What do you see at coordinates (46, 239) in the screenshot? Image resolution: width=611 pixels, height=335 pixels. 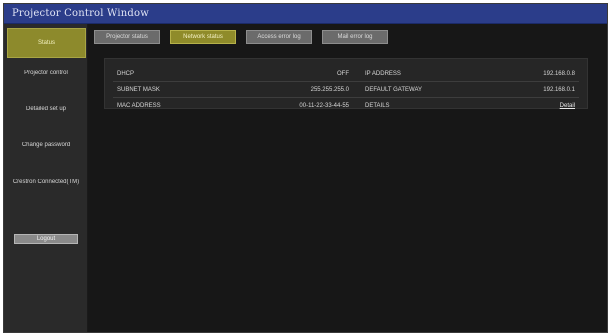 I see `logout-button: Logout` at bounding box center [46, 239].